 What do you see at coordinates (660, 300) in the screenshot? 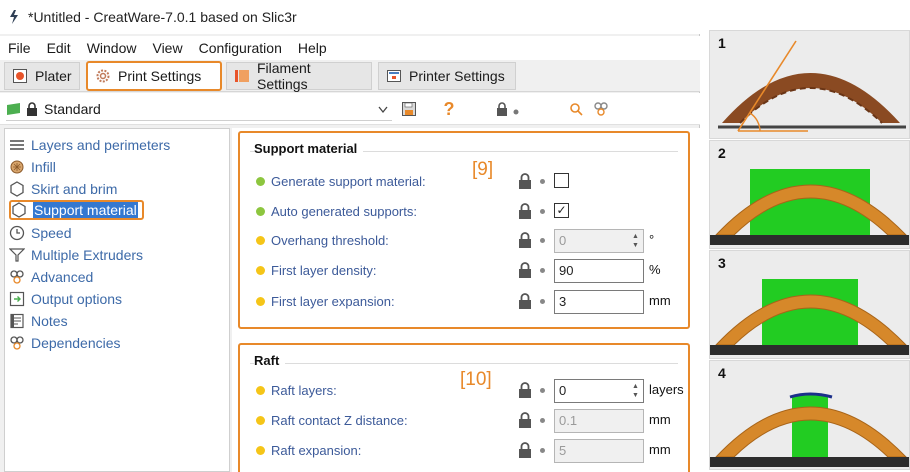
I see `expansion-unit: mm` at bounding box center [660, 300].